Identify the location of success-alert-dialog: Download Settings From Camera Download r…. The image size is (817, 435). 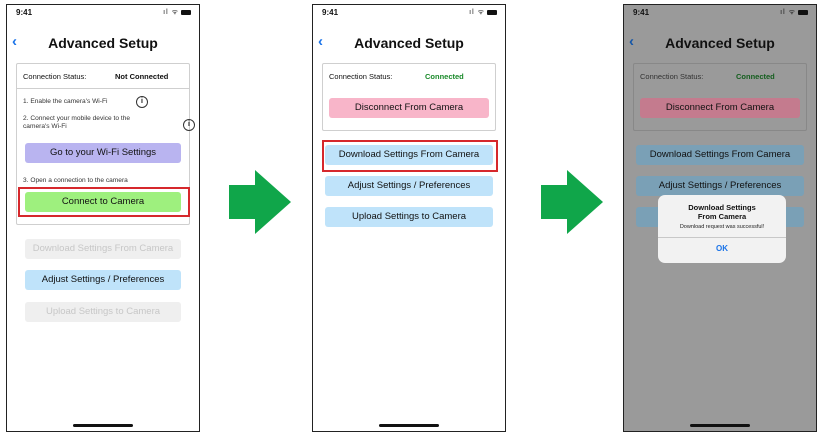
(722, 229).